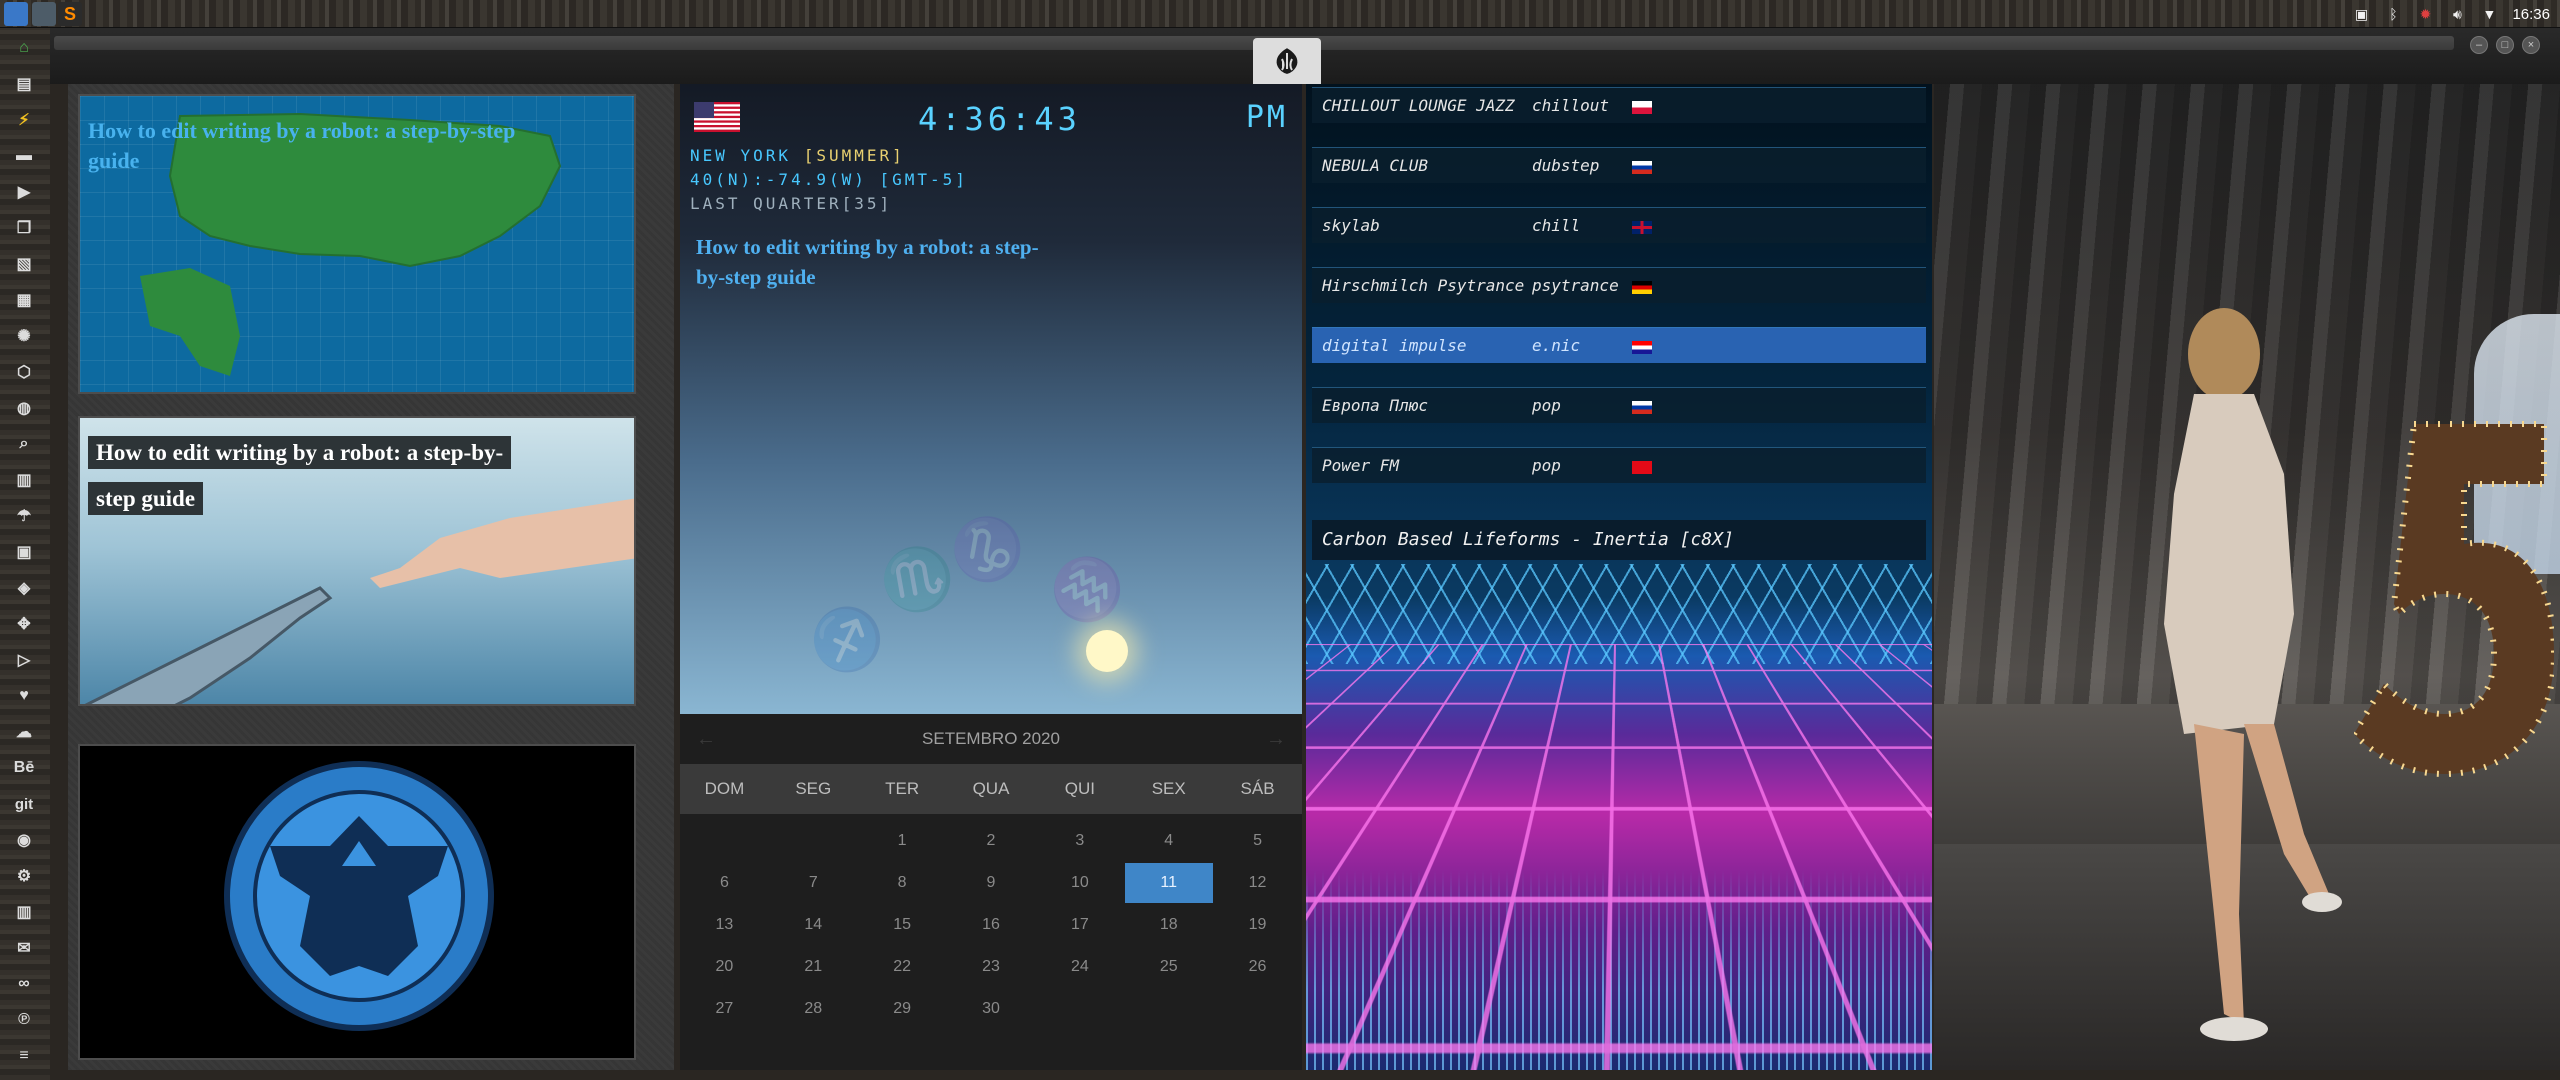  Describe the element at coordinates (70, 14) in the screenshot. I see `sublime-launcher-icon: S` at that location.